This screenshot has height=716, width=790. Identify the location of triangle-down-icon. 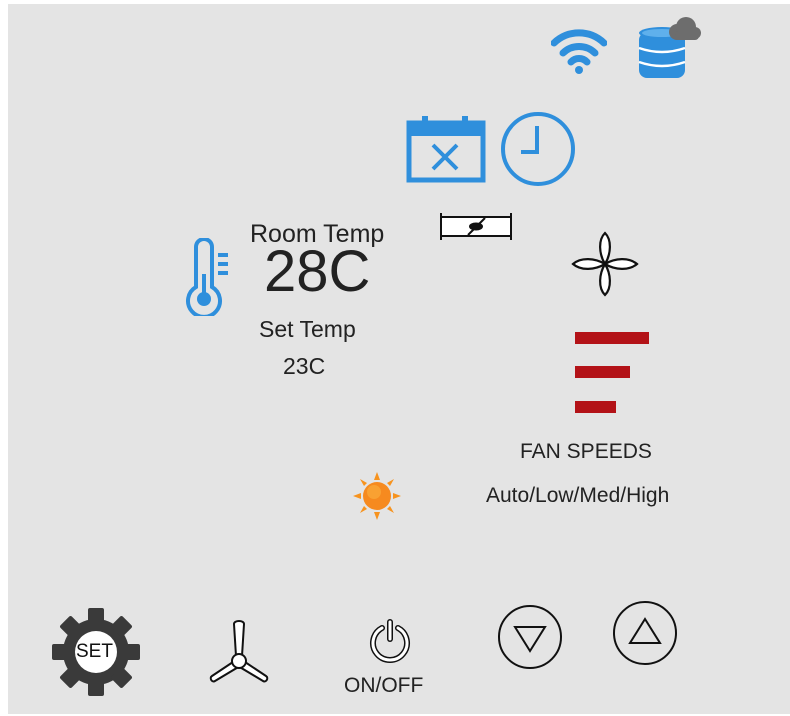
(530, 637).